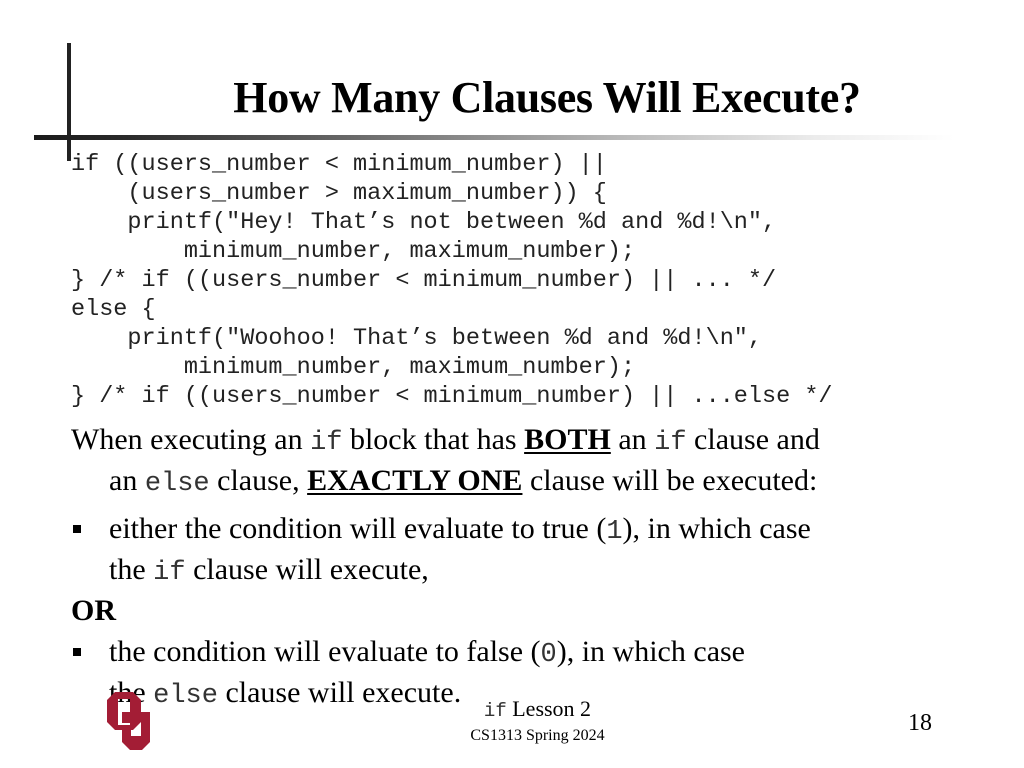 The height and width of the screenshot is (768, 1024). Describe the element at coordinates (258, 480) in the screenshot. I see `text-span: clause,` at that location.